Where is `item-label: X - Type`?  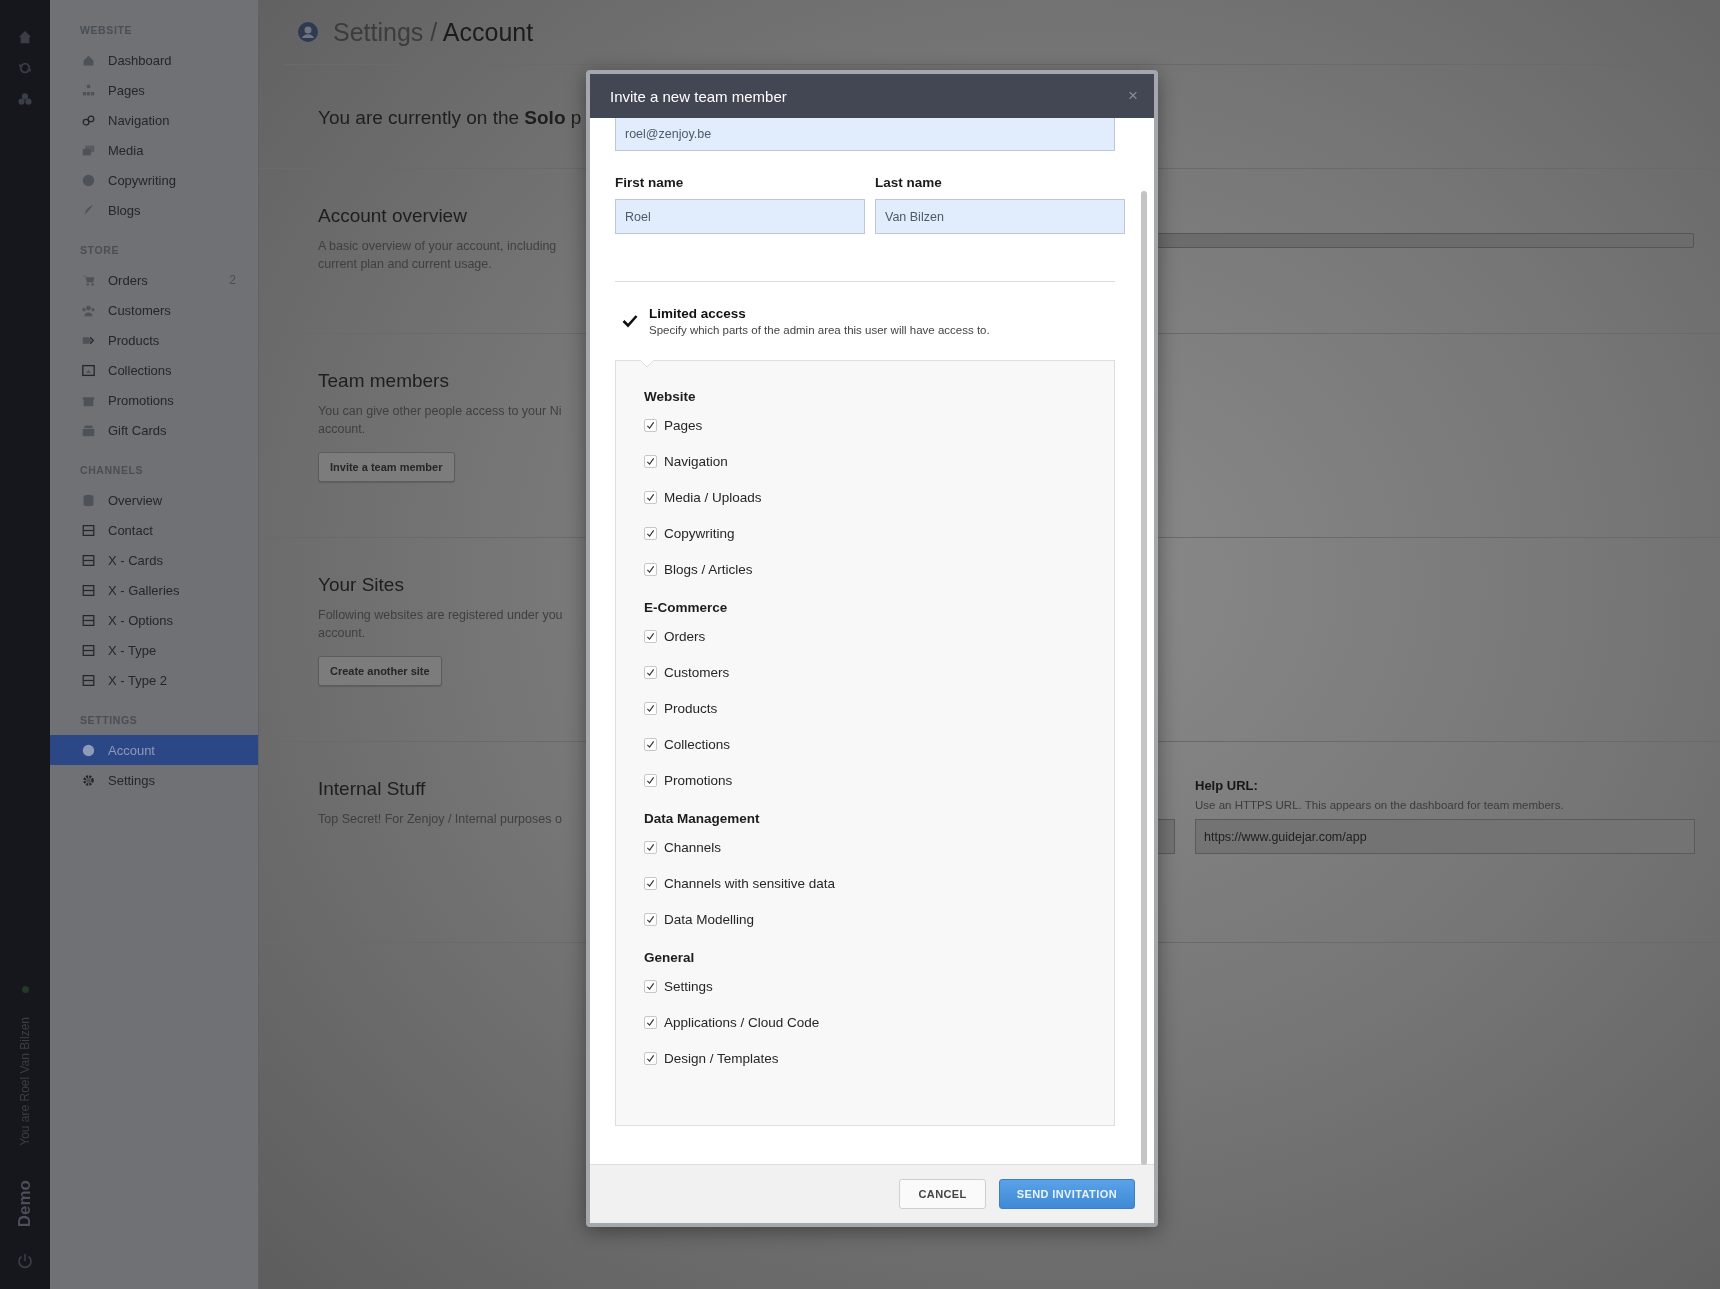 item-label: X - Type is located at coordinates (133, 650).